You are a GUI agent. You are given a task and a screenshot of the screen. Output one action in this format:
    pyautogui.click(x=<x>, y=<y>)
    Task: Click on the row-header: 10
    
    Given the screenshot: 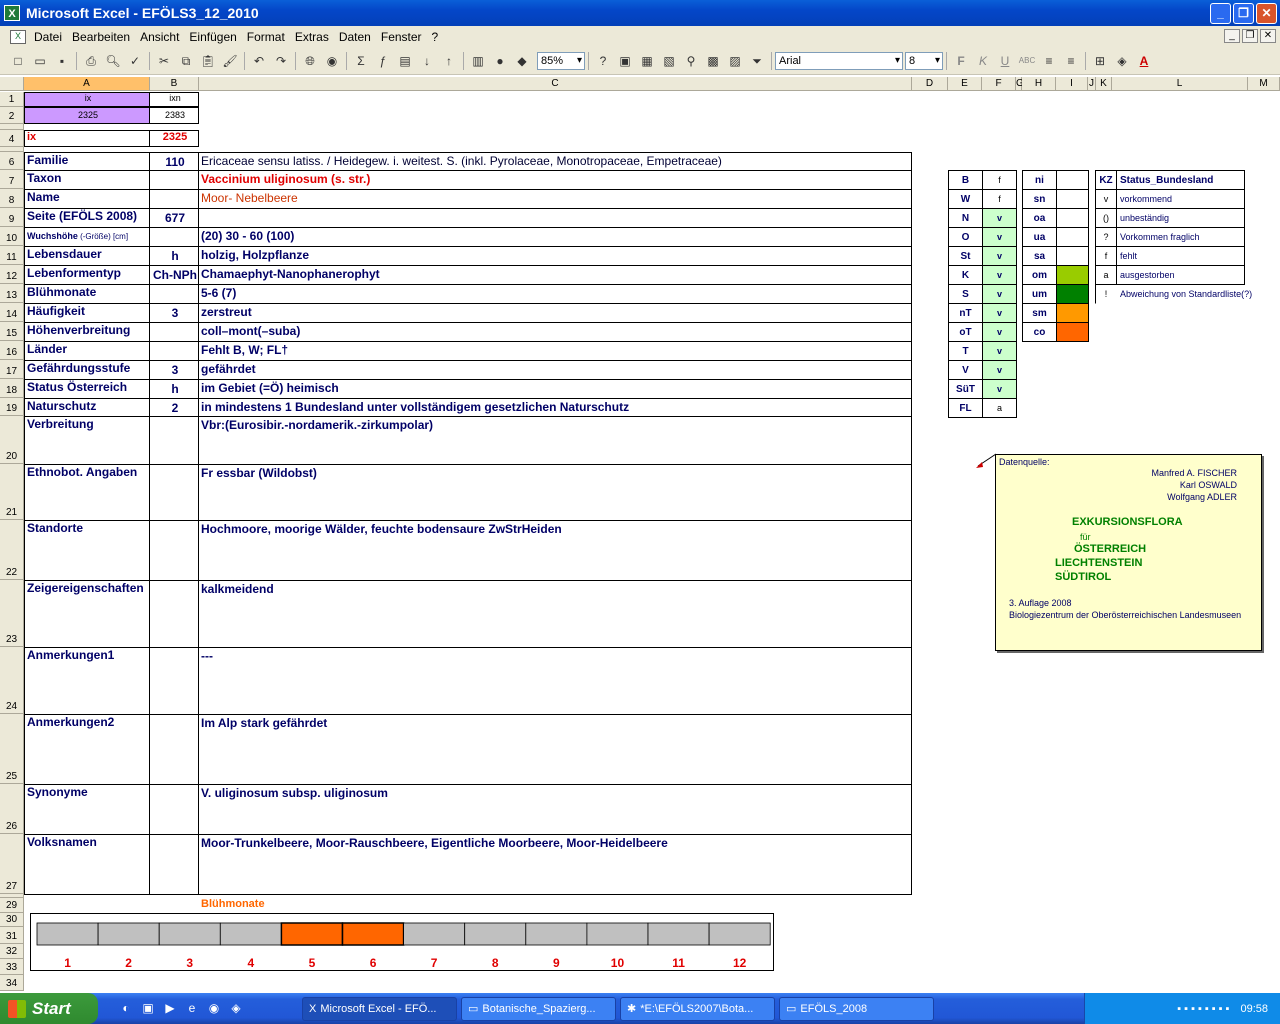 What is the action you would take?
    pyautogui.click(x=12, y=236)
    